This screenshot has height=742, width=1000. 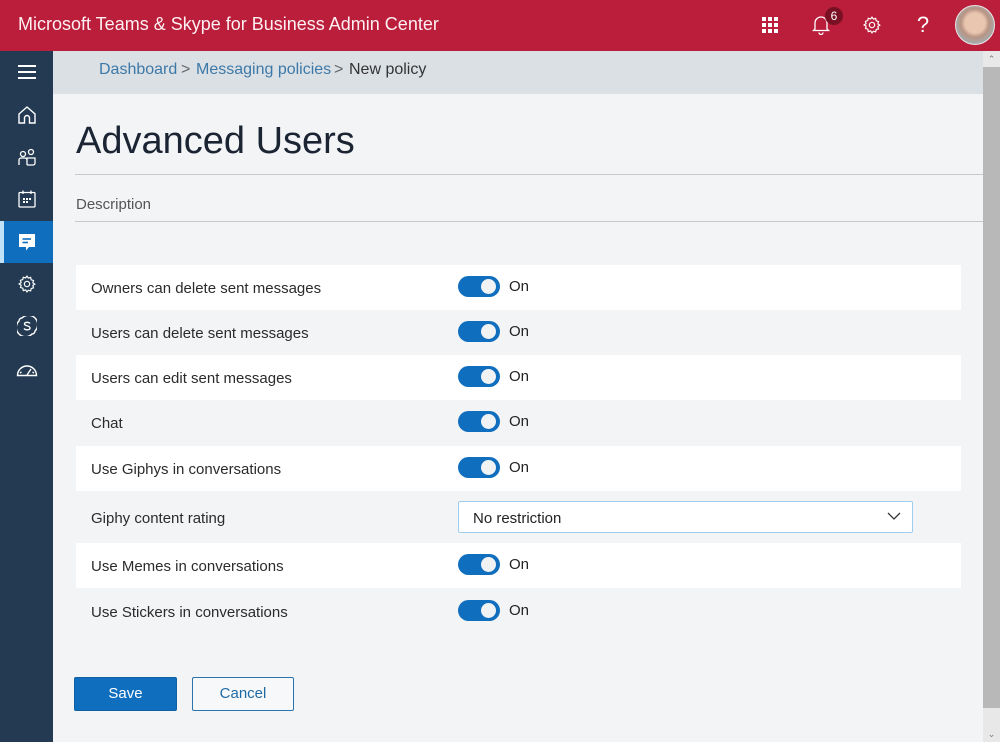 I want to click on setting-label: Users can delete sent messages, so click(x=200, y=333).